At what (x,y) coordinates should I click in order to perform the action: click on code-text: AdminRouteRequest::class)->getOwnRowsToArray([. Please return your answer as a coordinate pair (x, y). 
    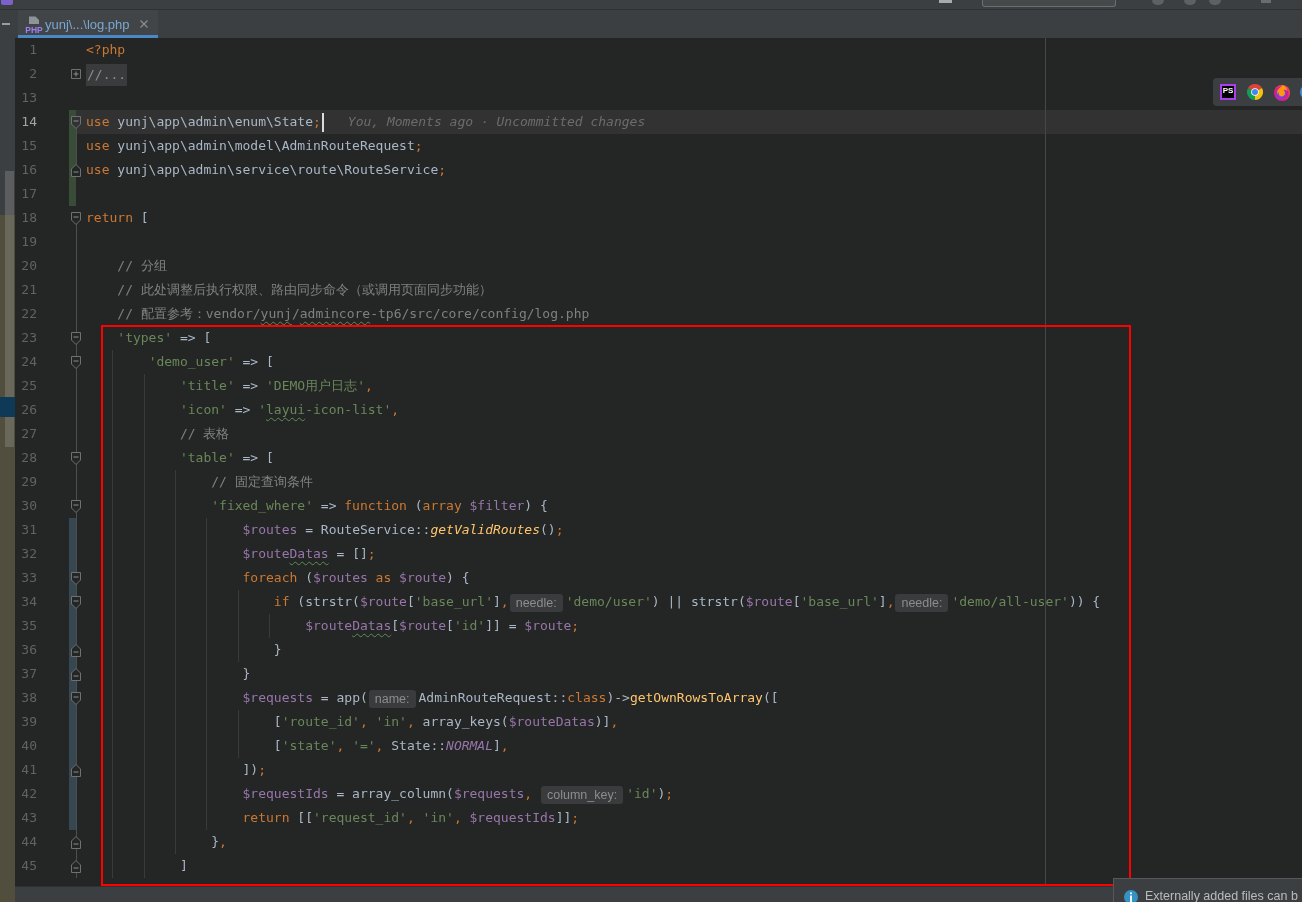
    Looking at the image, I should click on (598, 697).